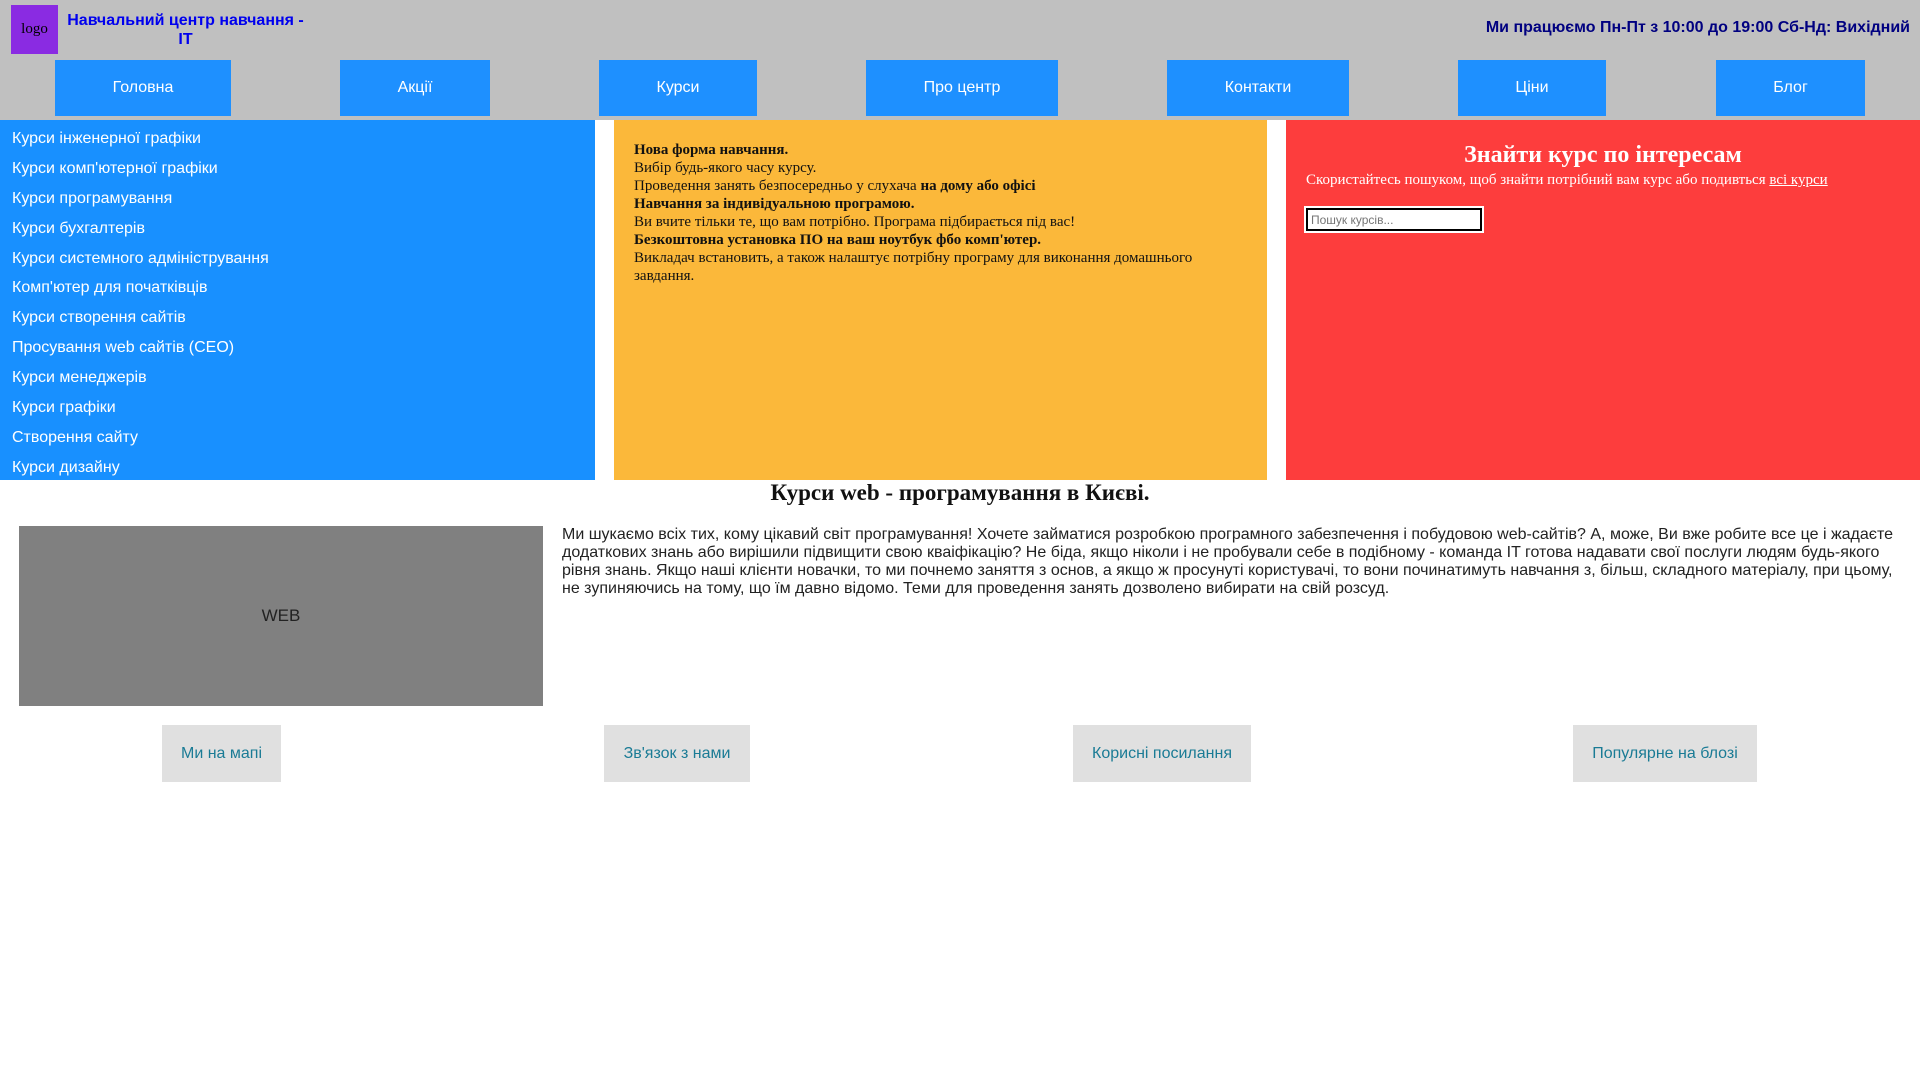 The height and width of the screenshot is (1080, 1920). I want to click on sidebar-item-design: Курси дизайну, so click(297, 468).